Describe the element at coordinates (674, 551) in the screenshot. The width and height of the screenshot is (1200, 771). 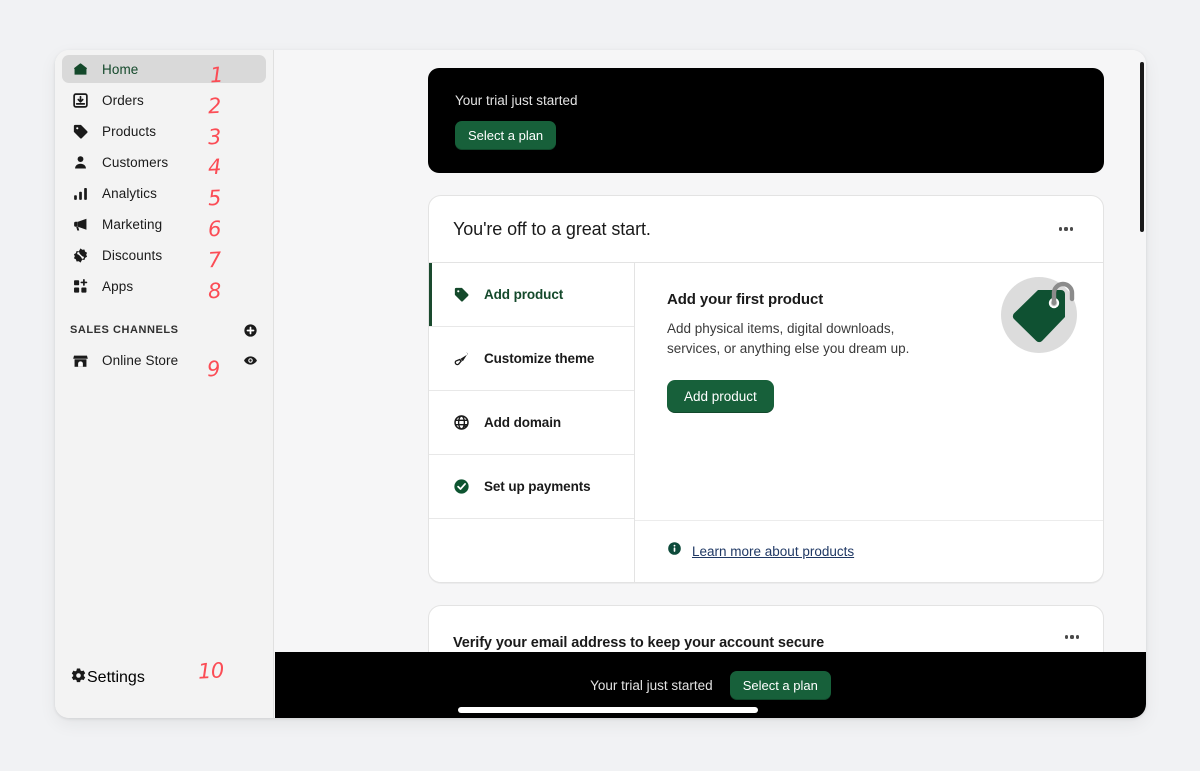
I see `info-icon` at that location.